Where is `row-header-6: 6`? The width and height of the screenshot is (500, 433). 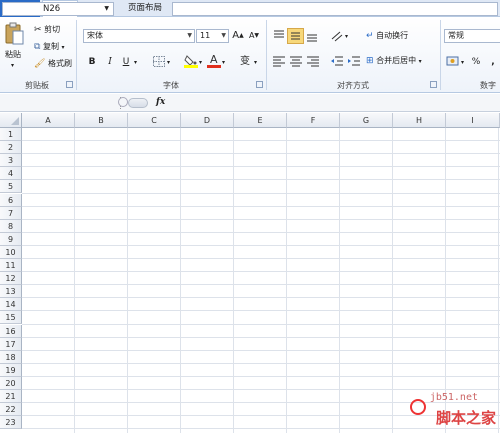
row-header-6: 6 is located at coordinates (11, 200).